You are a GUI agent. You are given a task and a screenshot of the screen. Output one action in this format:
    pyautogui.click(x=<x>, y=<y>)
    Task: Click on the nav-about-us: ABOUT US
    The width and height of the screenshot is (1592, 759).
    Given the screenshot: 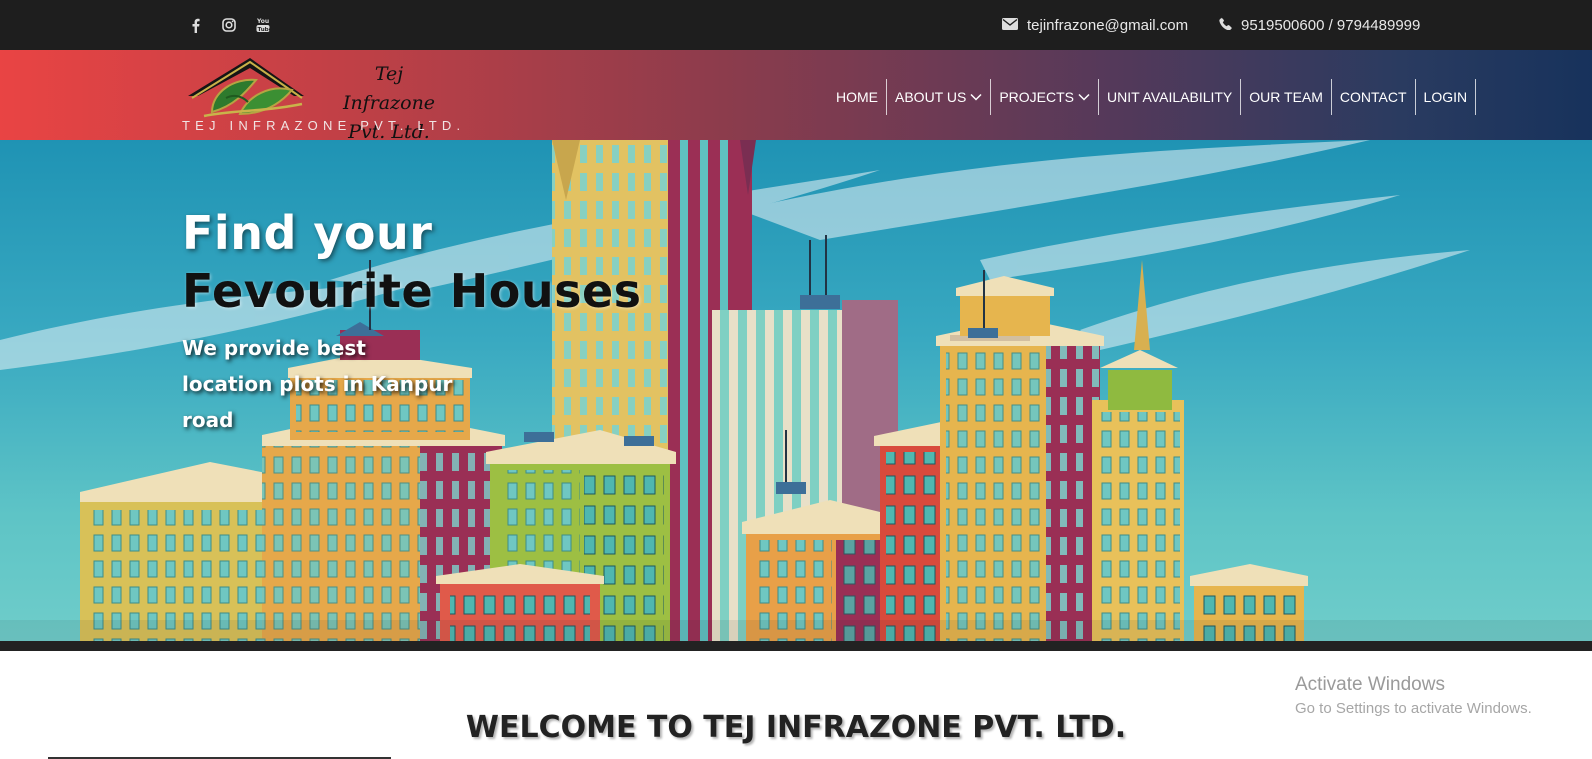 What is the action you would take?
    pyautogui.click(x=939, y=97)
    